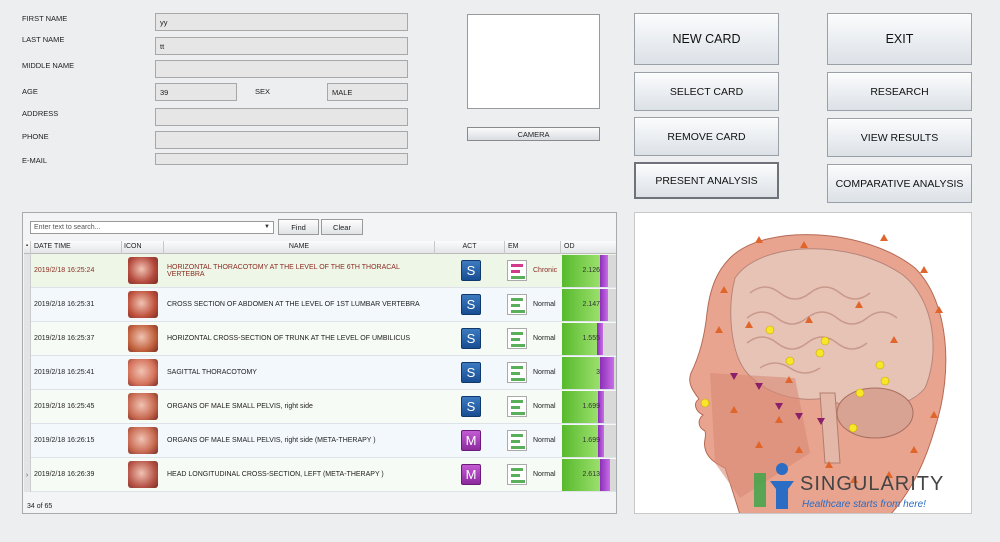  Describe the element at coordinates (143, 247) in the screenshot. I see `header-icon: ICON` at that location.